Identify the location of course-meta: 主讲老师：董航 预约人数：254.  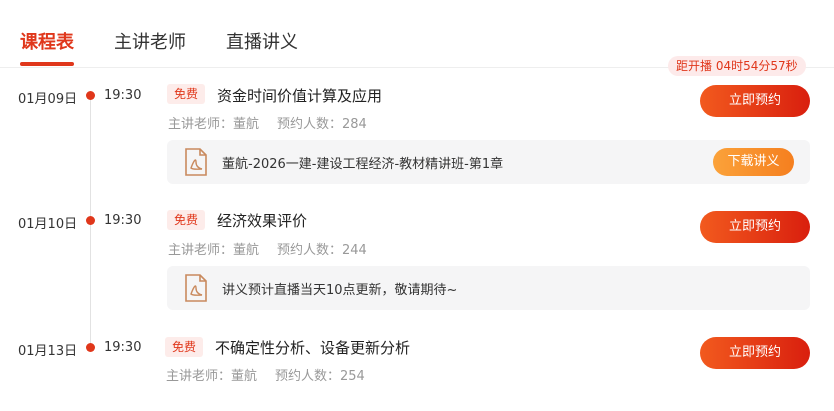
(265, 374).